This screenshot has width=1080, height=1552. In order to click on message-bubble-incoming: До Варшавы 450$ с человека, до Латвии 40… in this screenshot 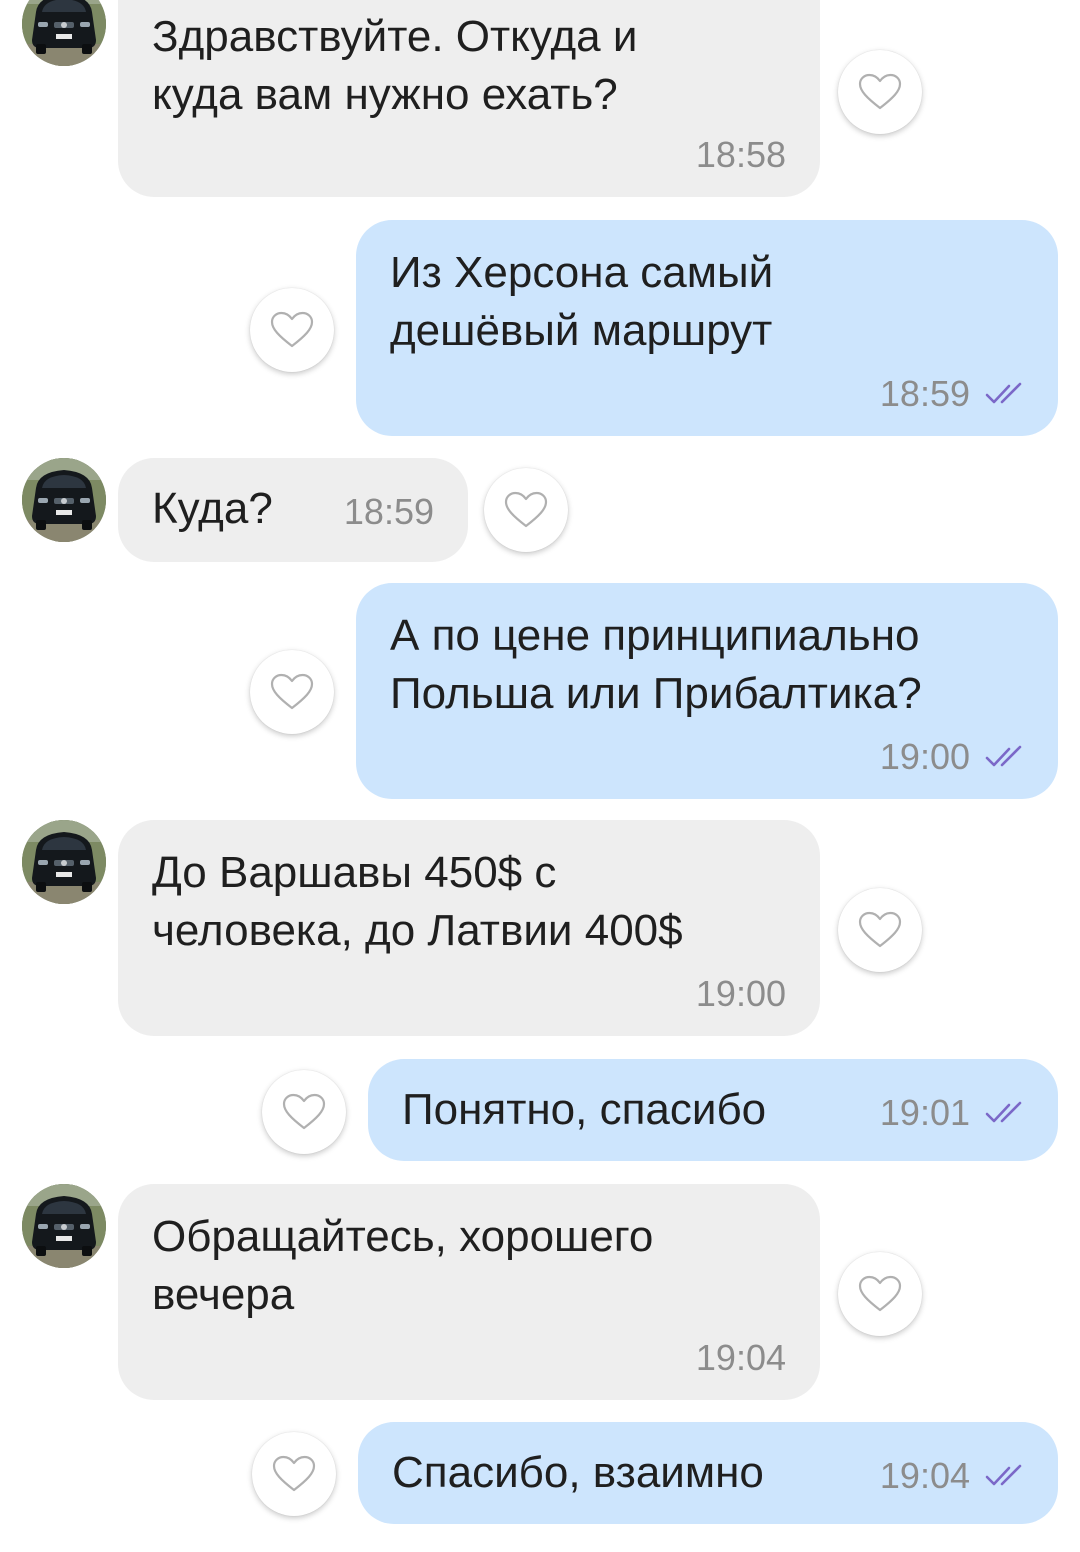, I will do `click(469, 928)`.